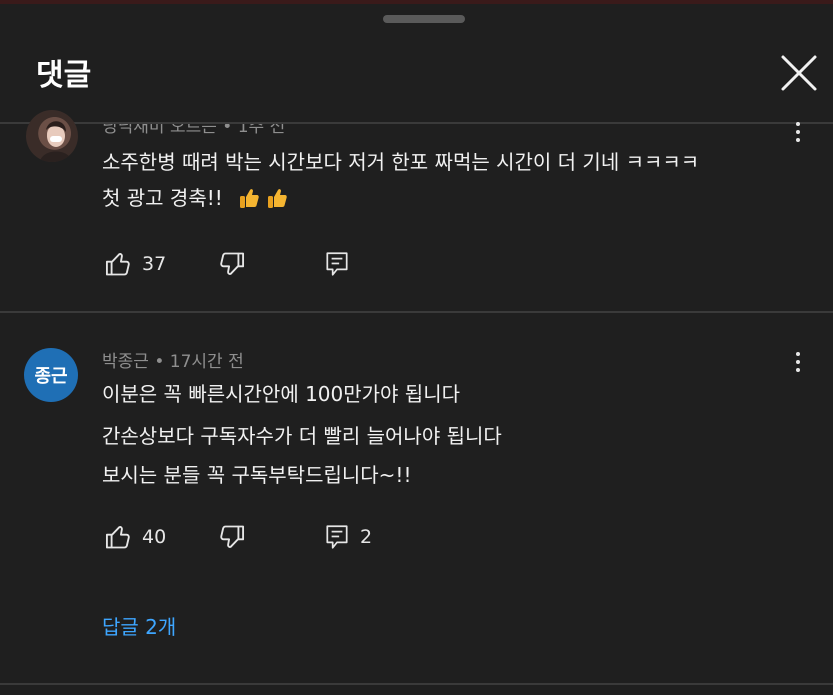  Describe the element at coordinates (56, 141) in the screenshot. I see `avatar-photo` at that location.